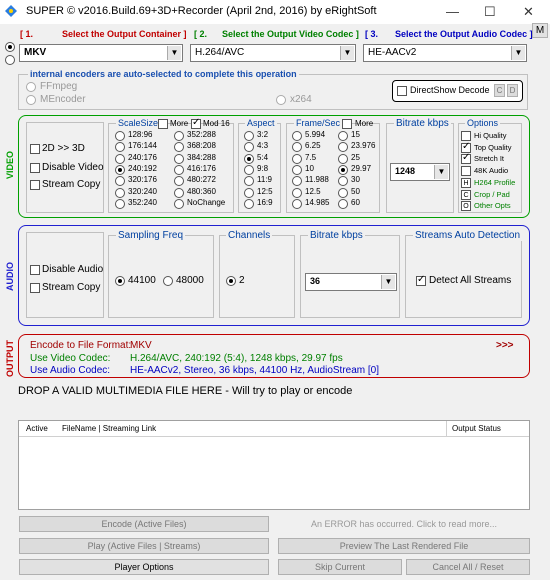 The image size is (550, 580). Describe the element at coordinates (142, 202) in the screenshot. I see `scalesize-option-label: 352:240` at that location.